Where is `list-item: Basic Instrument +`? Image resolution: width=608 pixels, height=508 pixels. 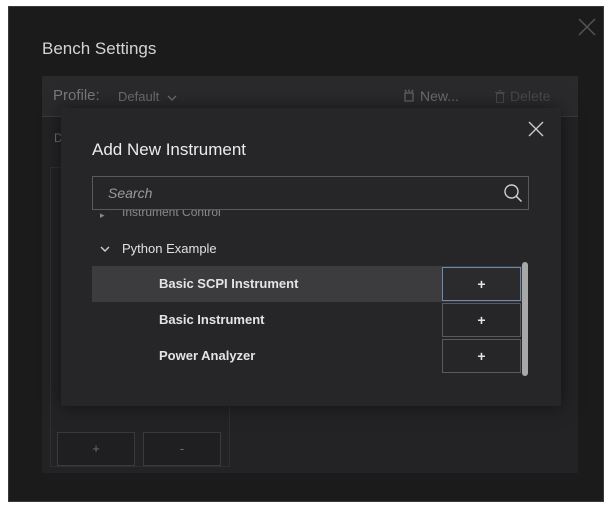
list-item: Basic Instrument + is located at coordinates (307, 320).